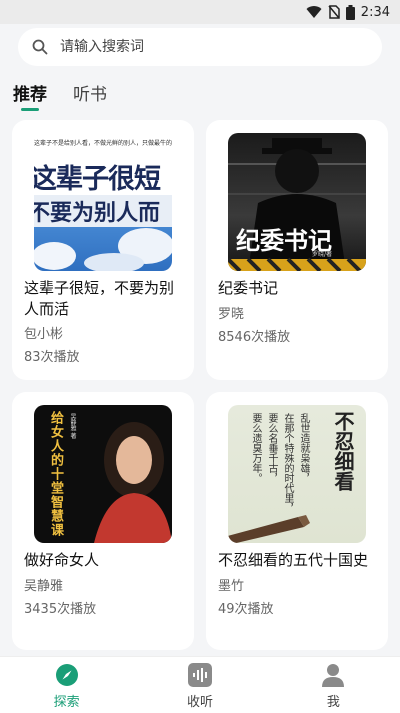 This screenshot has height=713, width=400. I want to click on nav-me: 我, so click(333, 685).